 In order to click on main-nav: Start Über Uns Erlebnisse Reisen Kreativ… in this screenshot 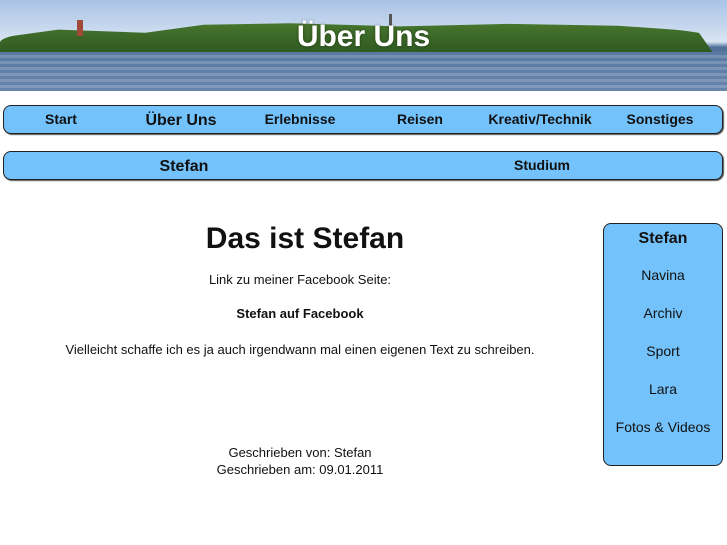, I will do `click(363, 119)`.